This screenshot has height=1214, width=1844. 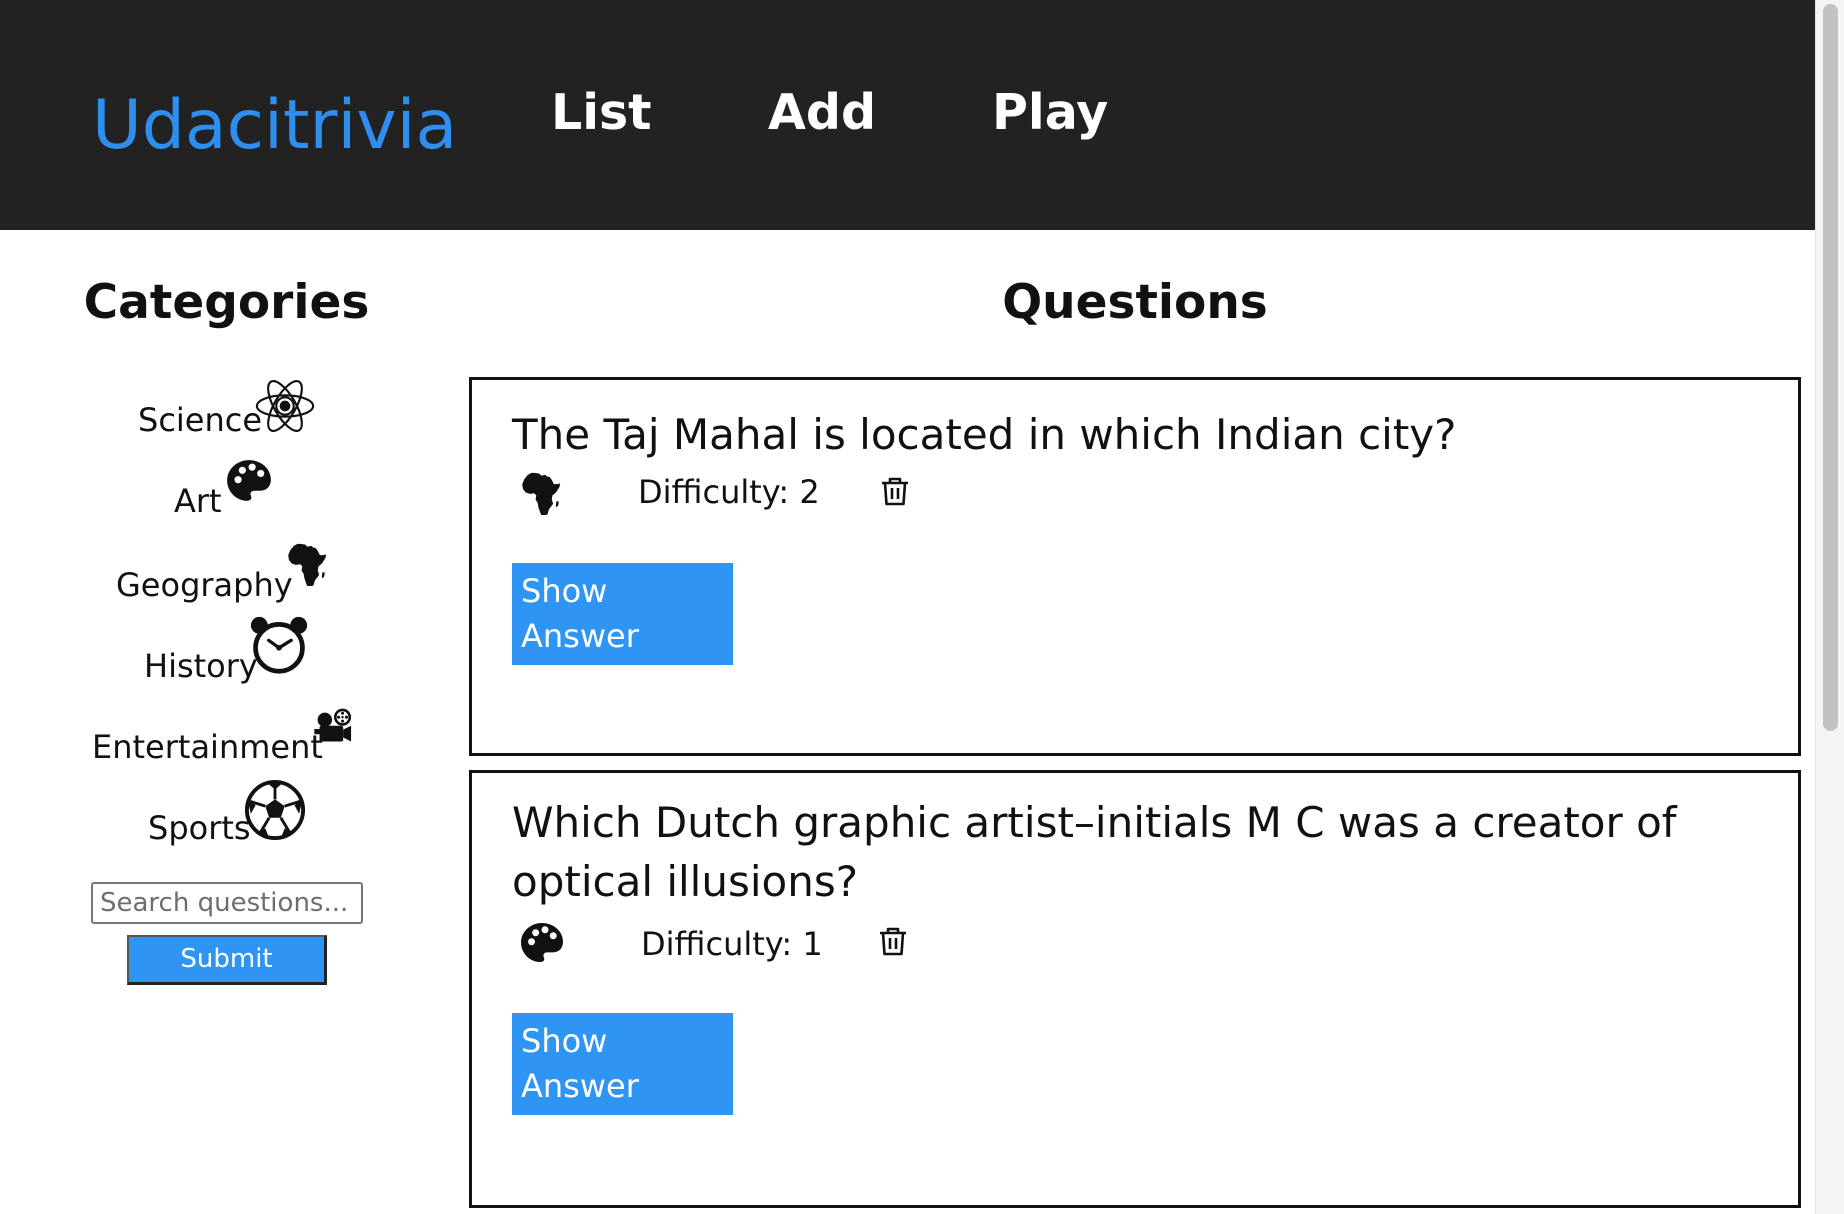 What do you see at coordinates (1830, 367) in the screenshot?
I see `scrollbar-thumb` at bounding box center [1830, 367].